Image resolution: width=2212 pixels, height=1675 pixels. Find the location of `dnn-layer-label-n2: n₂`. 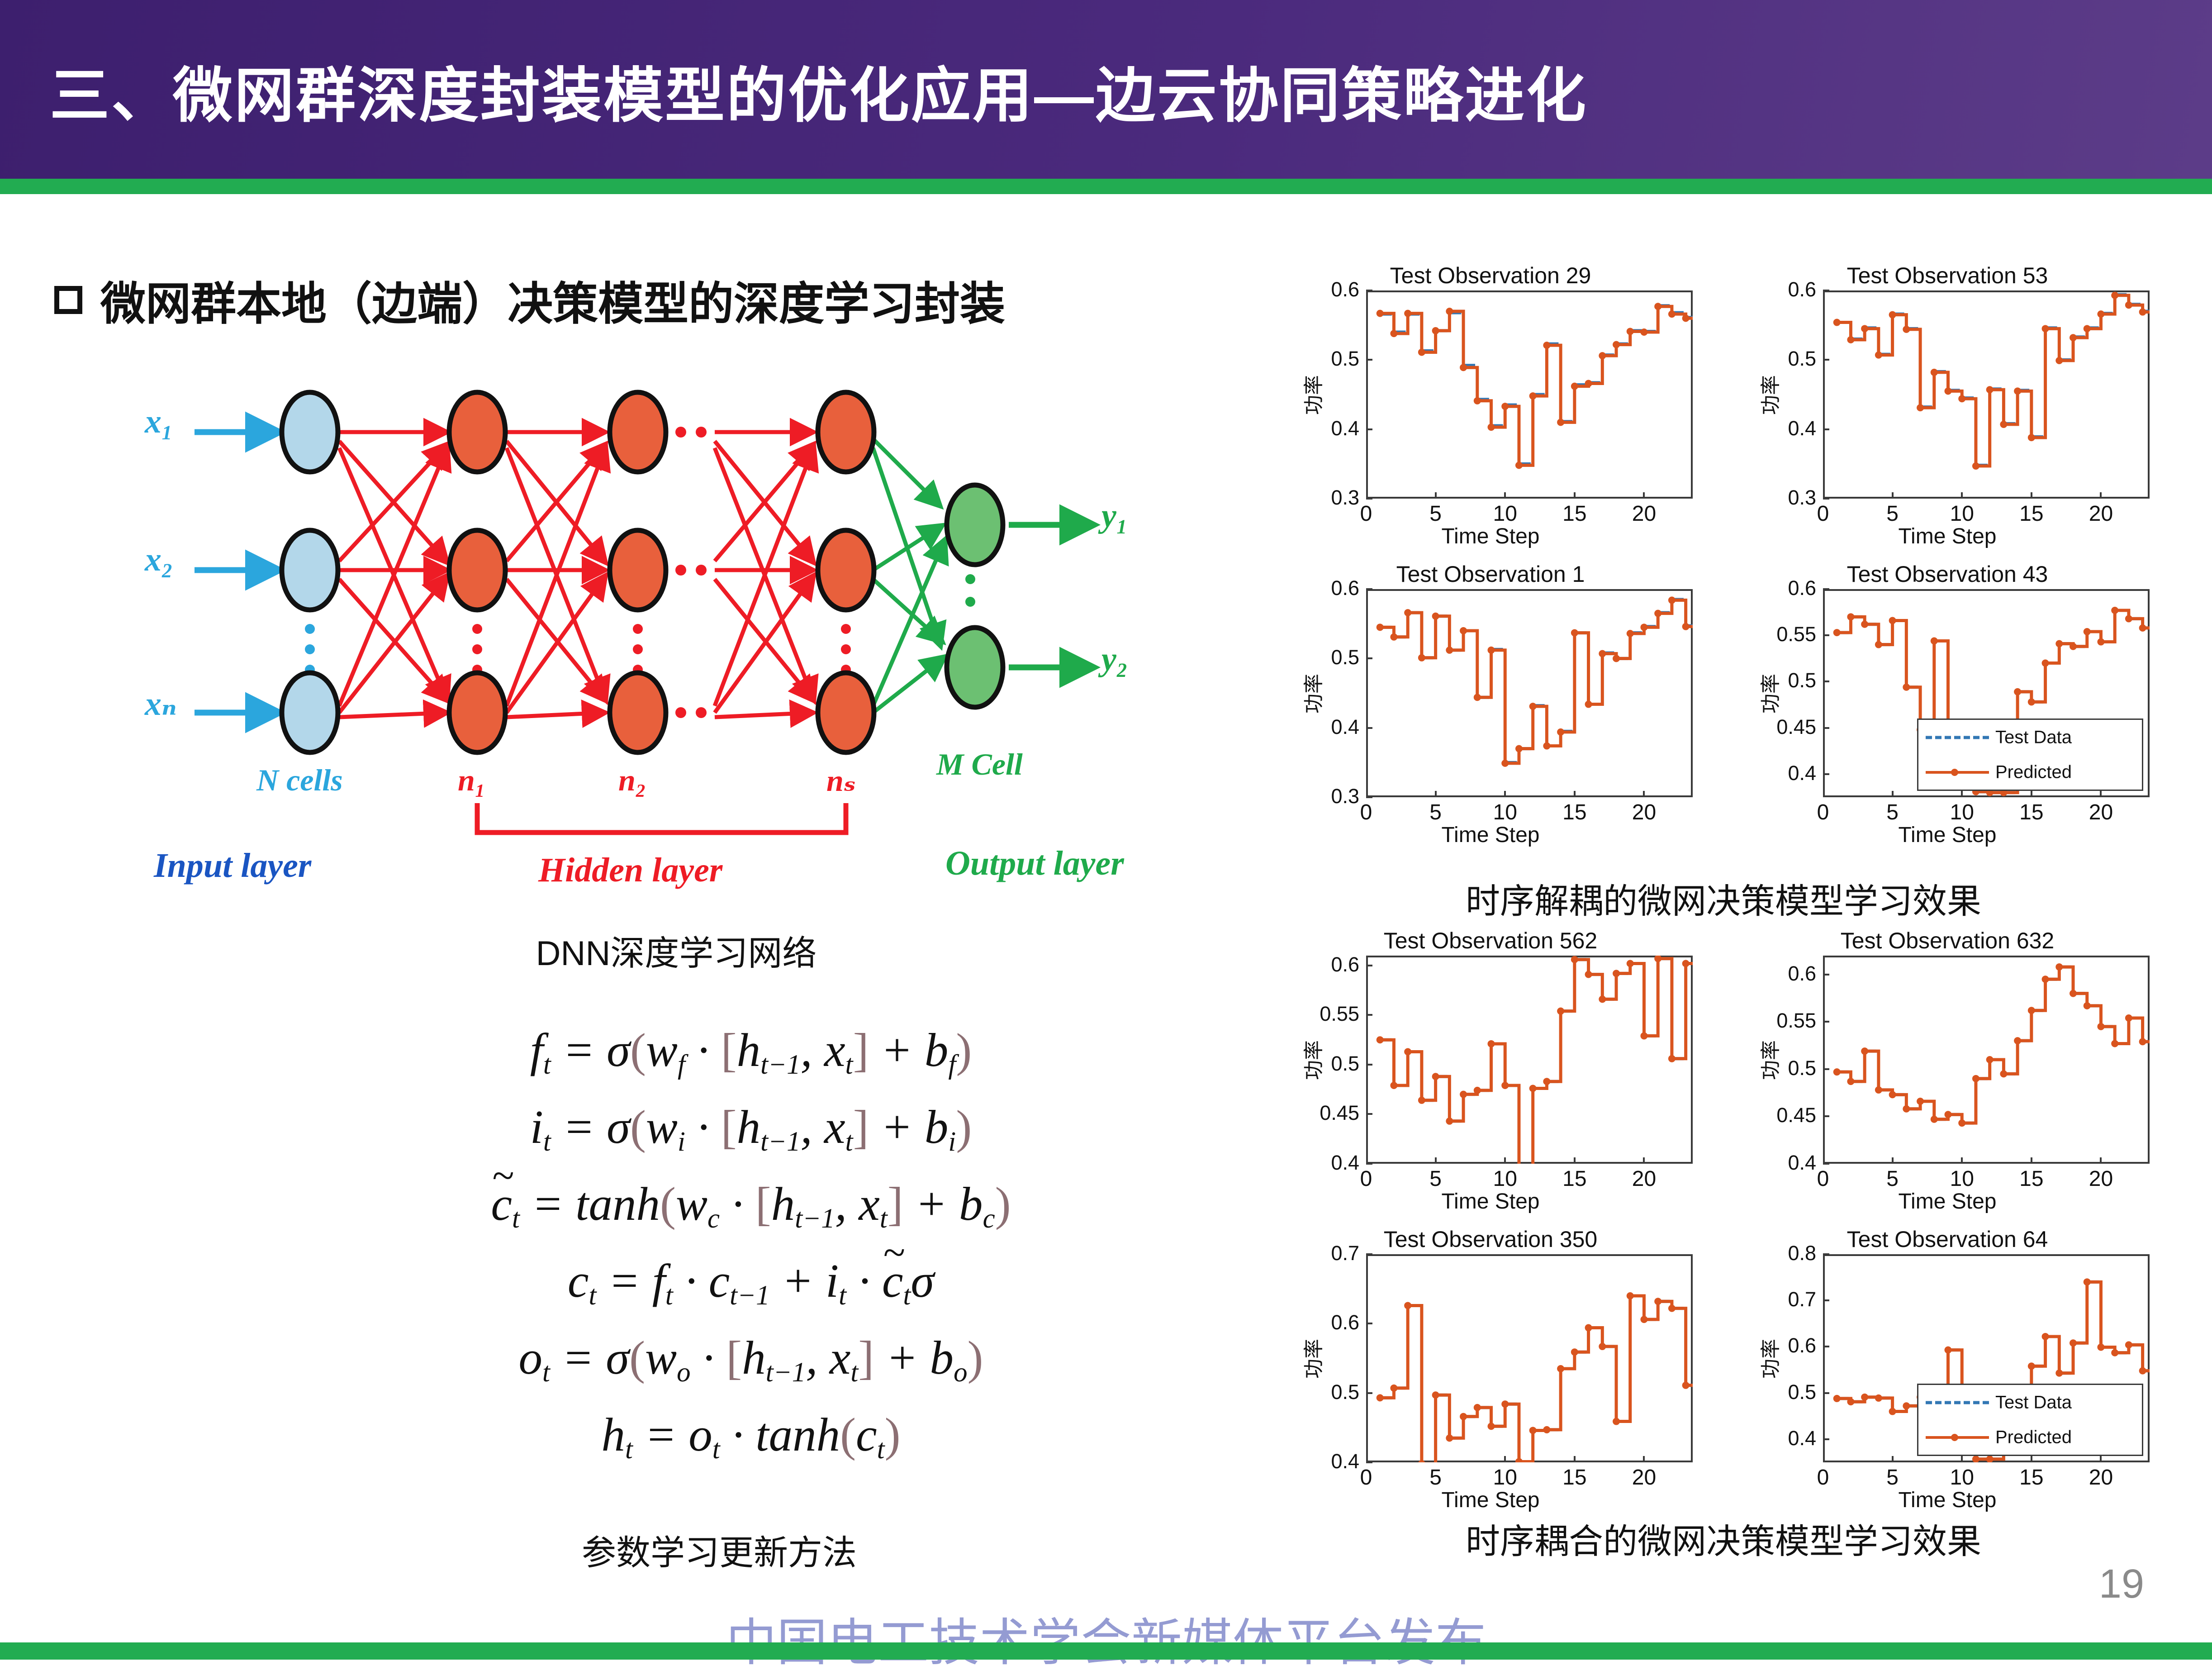

dnn-layer-label-n2: n₂ is located at coordinates (632, 780).